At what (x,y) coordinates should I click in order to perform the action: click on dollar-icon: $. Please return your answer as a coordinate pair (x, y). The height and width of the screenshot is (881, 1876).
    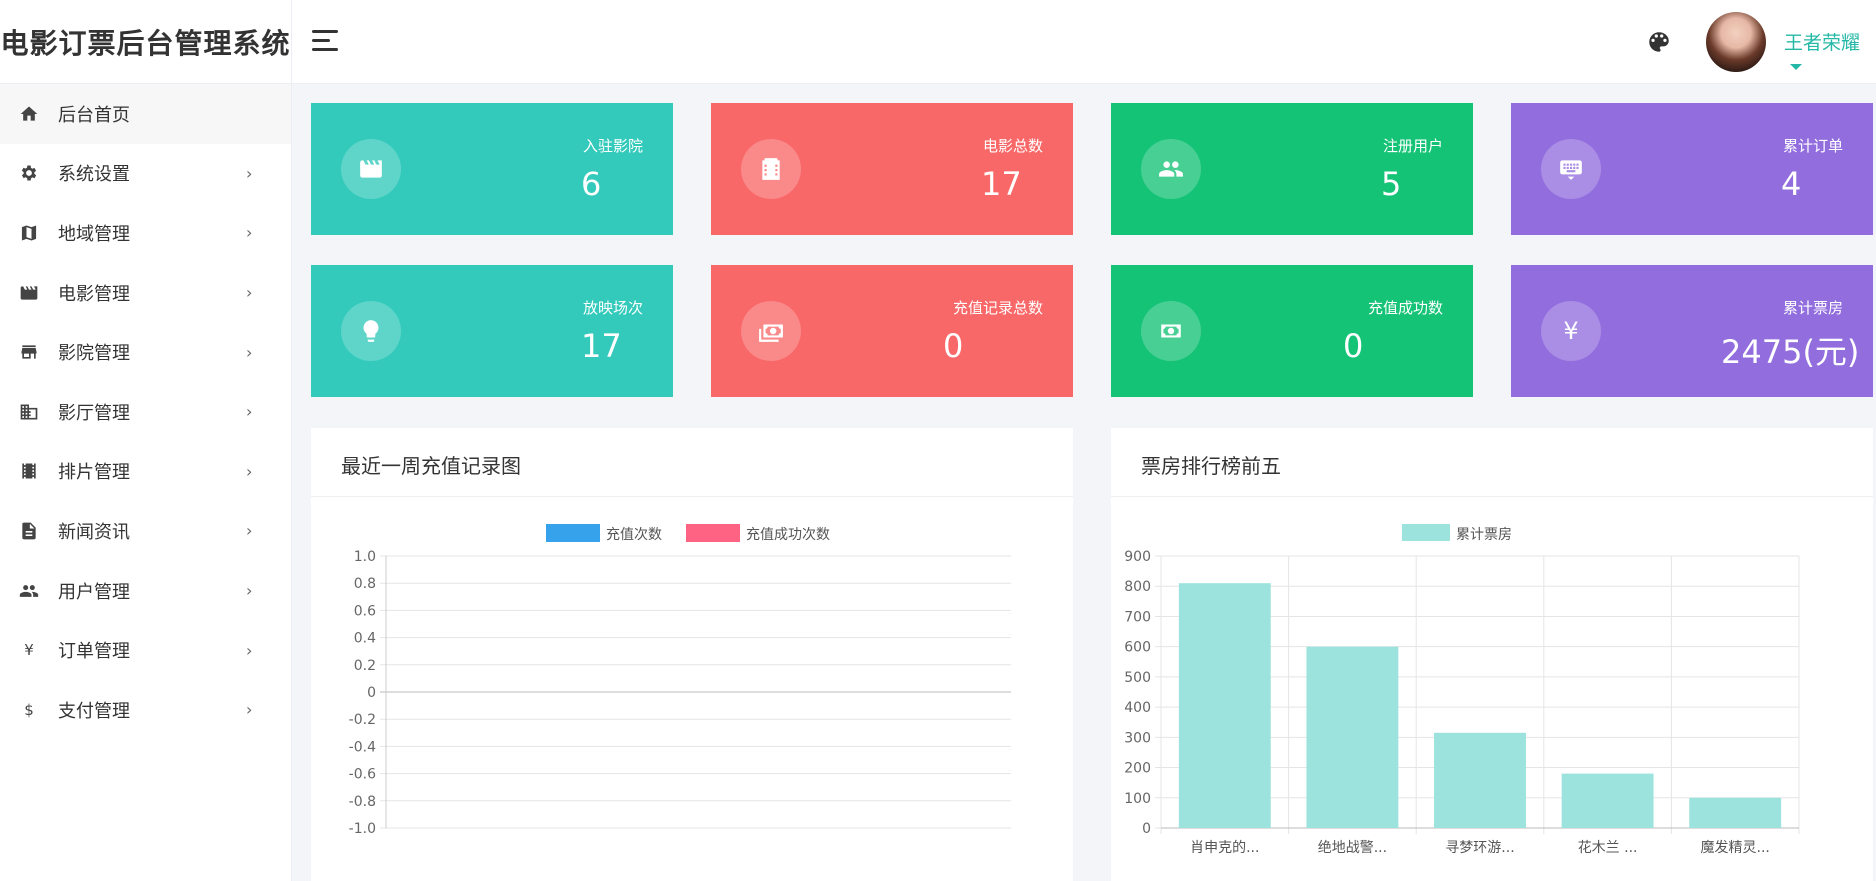
    Looking at the image, I should click on (29, 710).